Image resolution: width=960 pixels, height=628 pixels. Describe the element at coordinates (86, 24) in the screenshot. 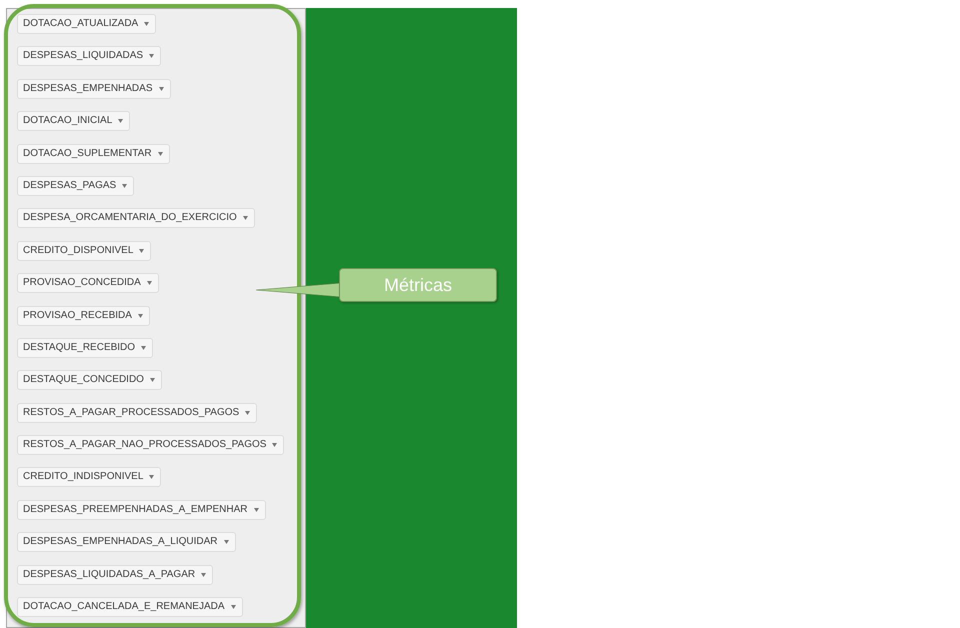

I see `metric-dropdown: DOTACAO_ATUALIZADA` at that location.